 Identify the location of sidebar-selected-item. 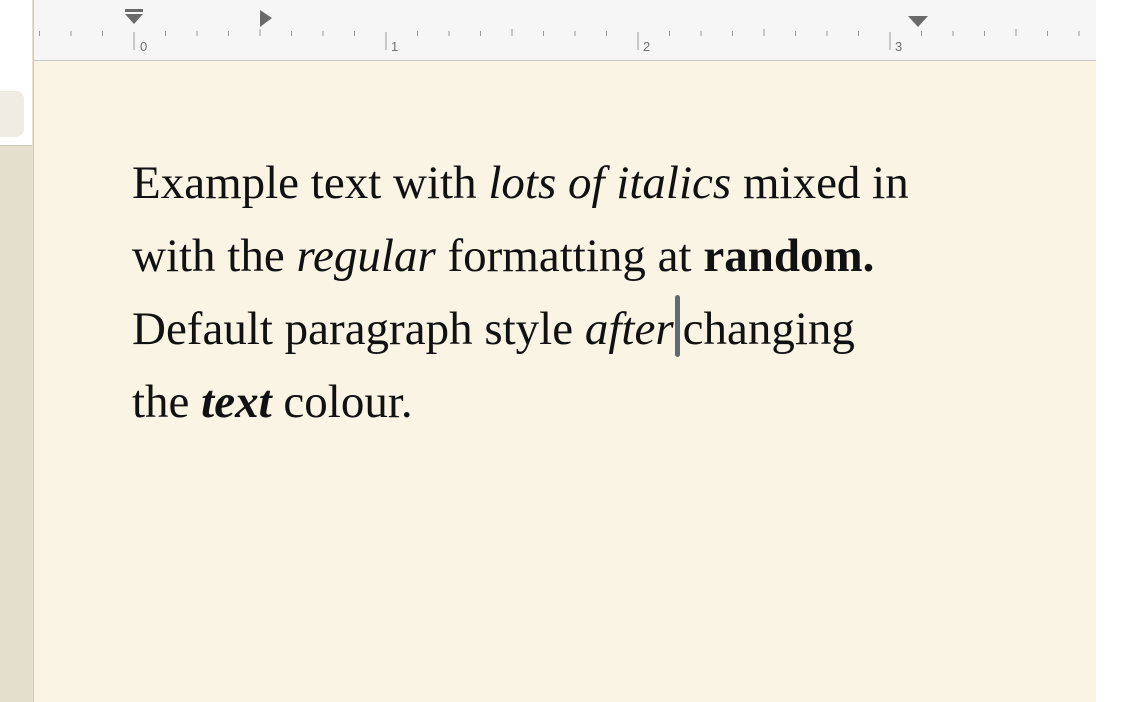
(12, 114).